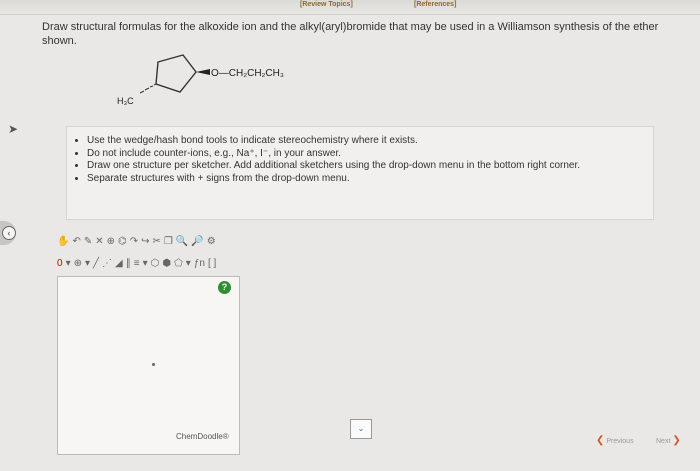  I want to click on charge-selector: 0, so click(60, 263).